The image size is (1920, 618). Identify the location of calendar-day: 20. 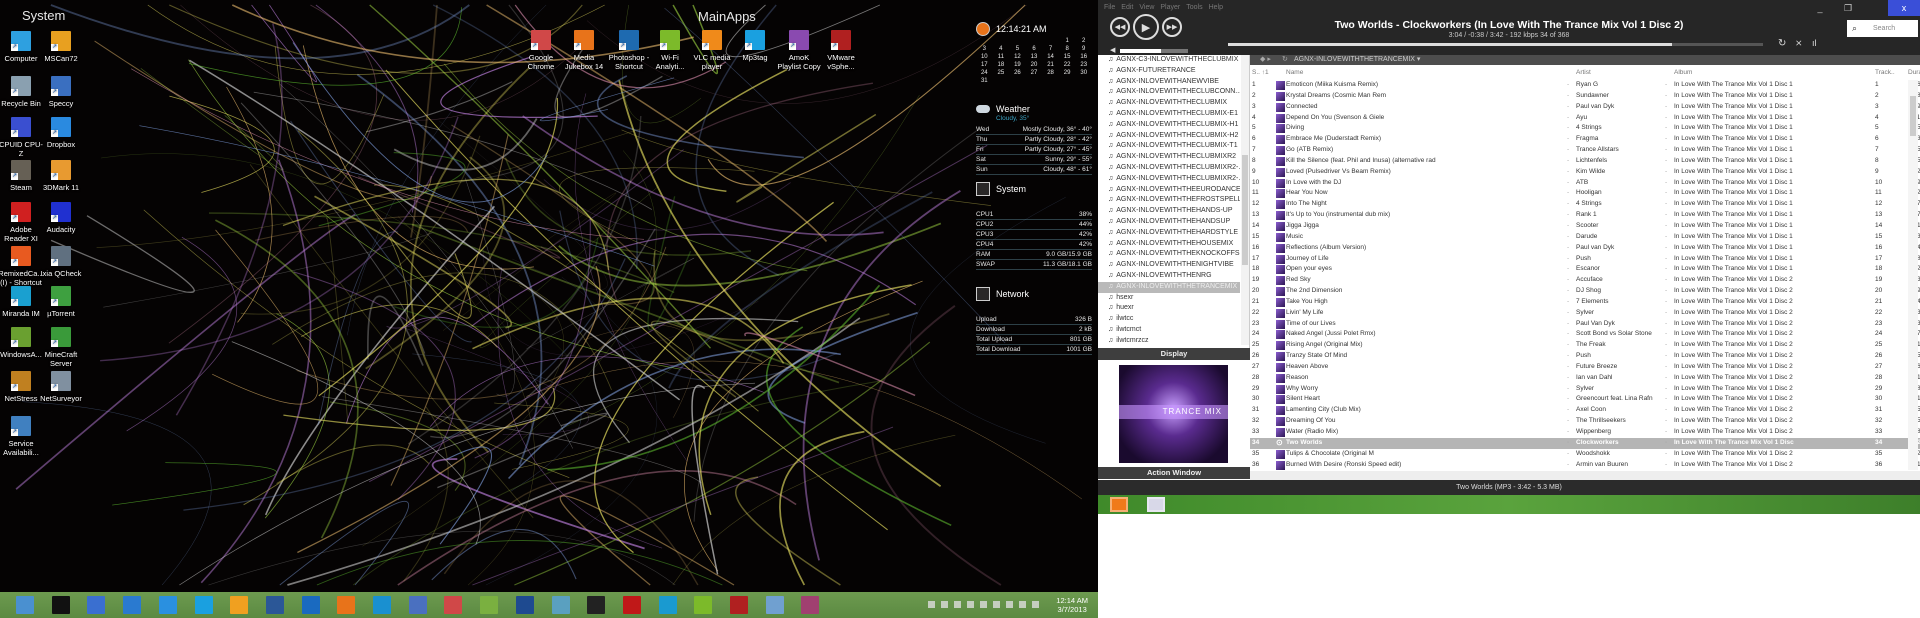
(1034, 65).